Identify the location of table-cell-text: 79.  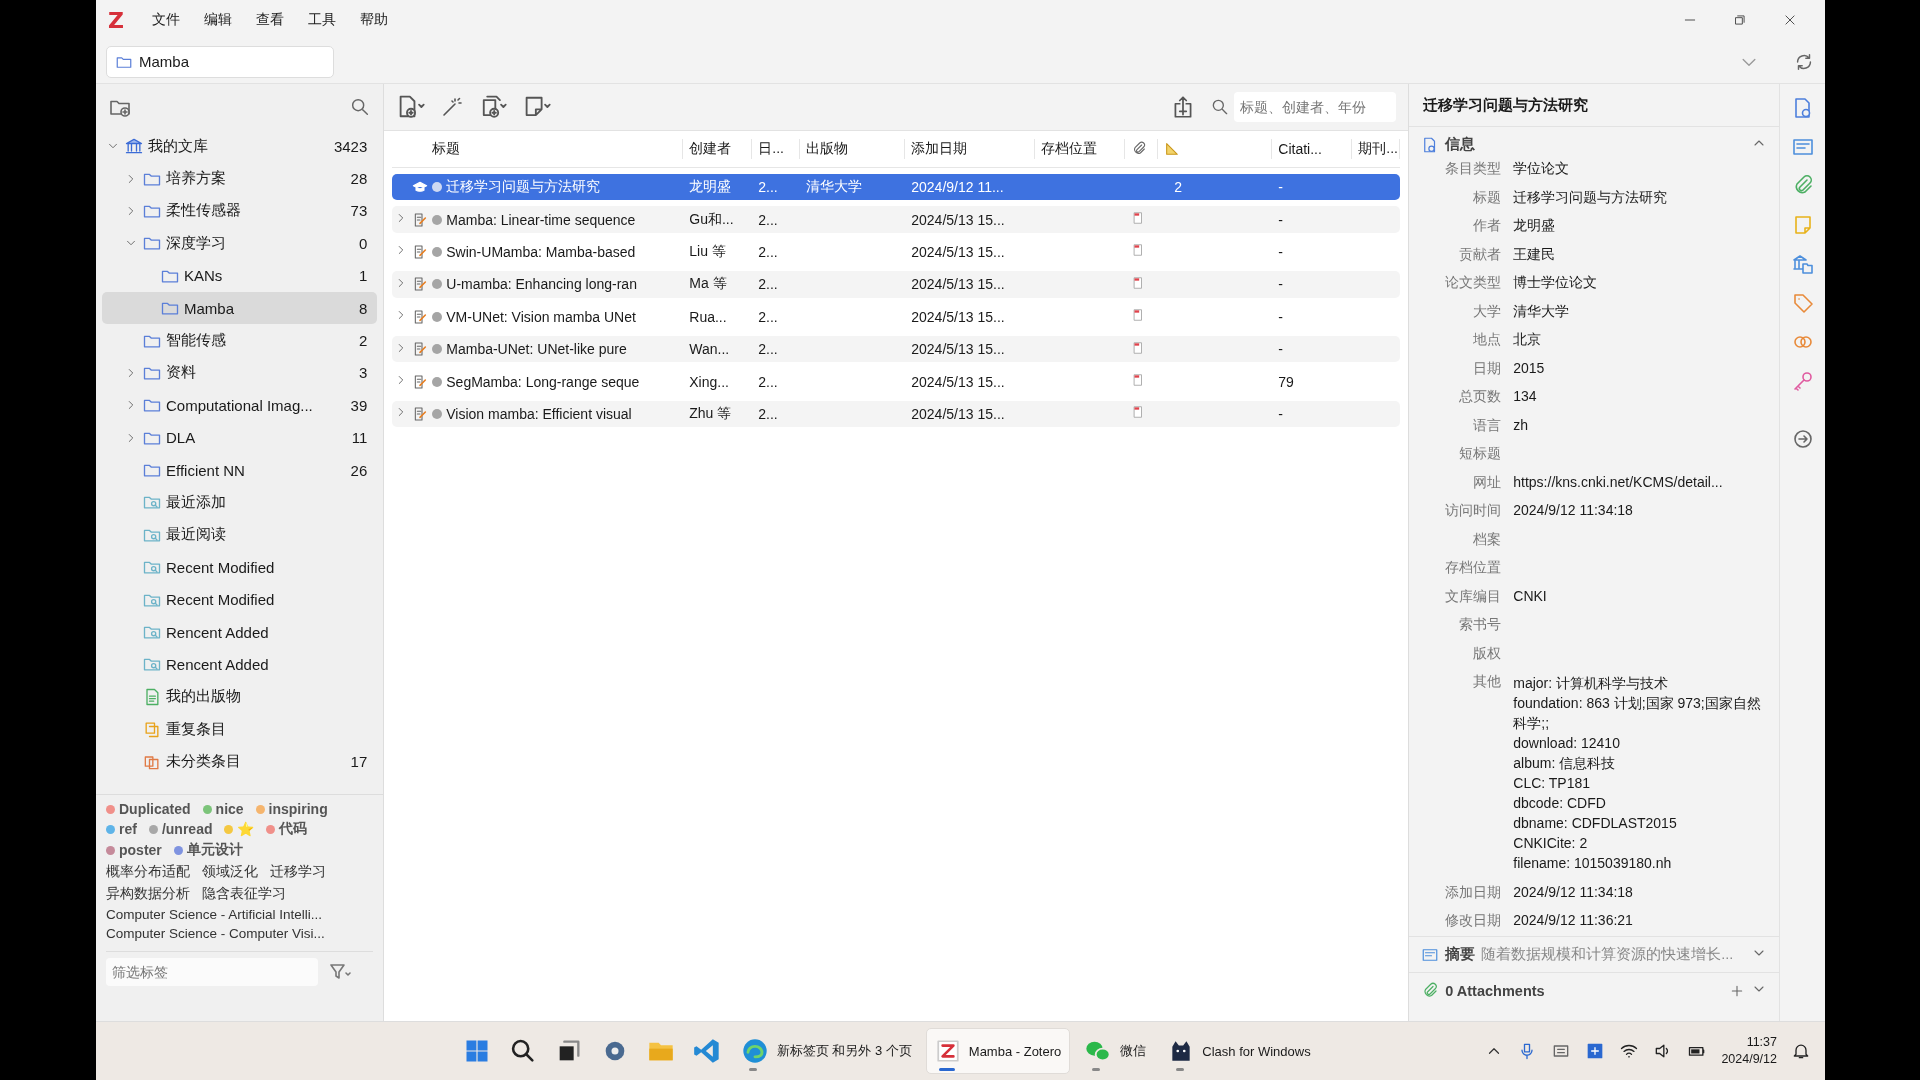
(1286, 381).